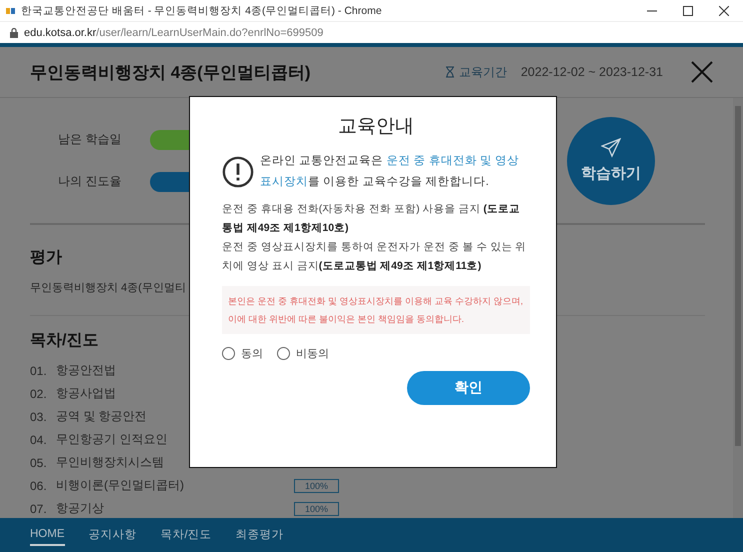  What do you see at coordinates (64, 341) in the screenshot?
I see `section-heading: 목차/진도` at bounding box center [64, 341].